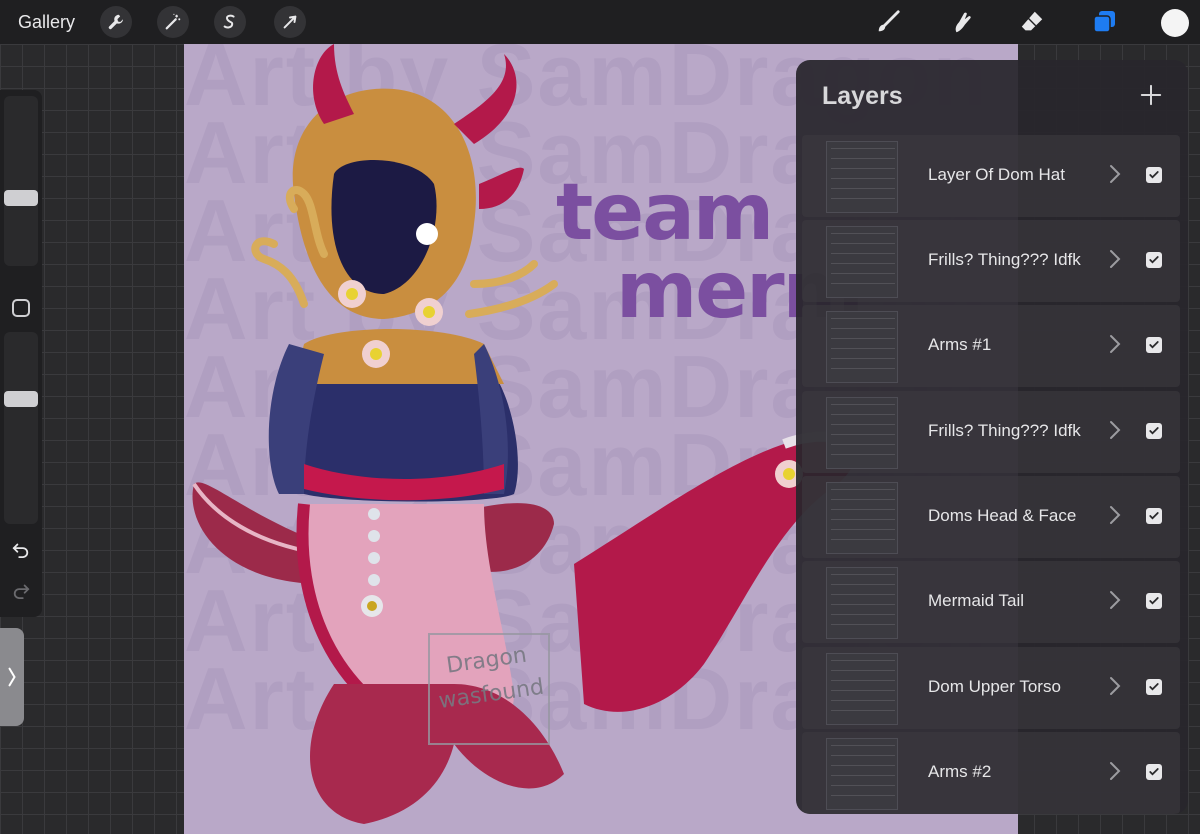  I want to click on brush-size-slider, so click(21, 181).